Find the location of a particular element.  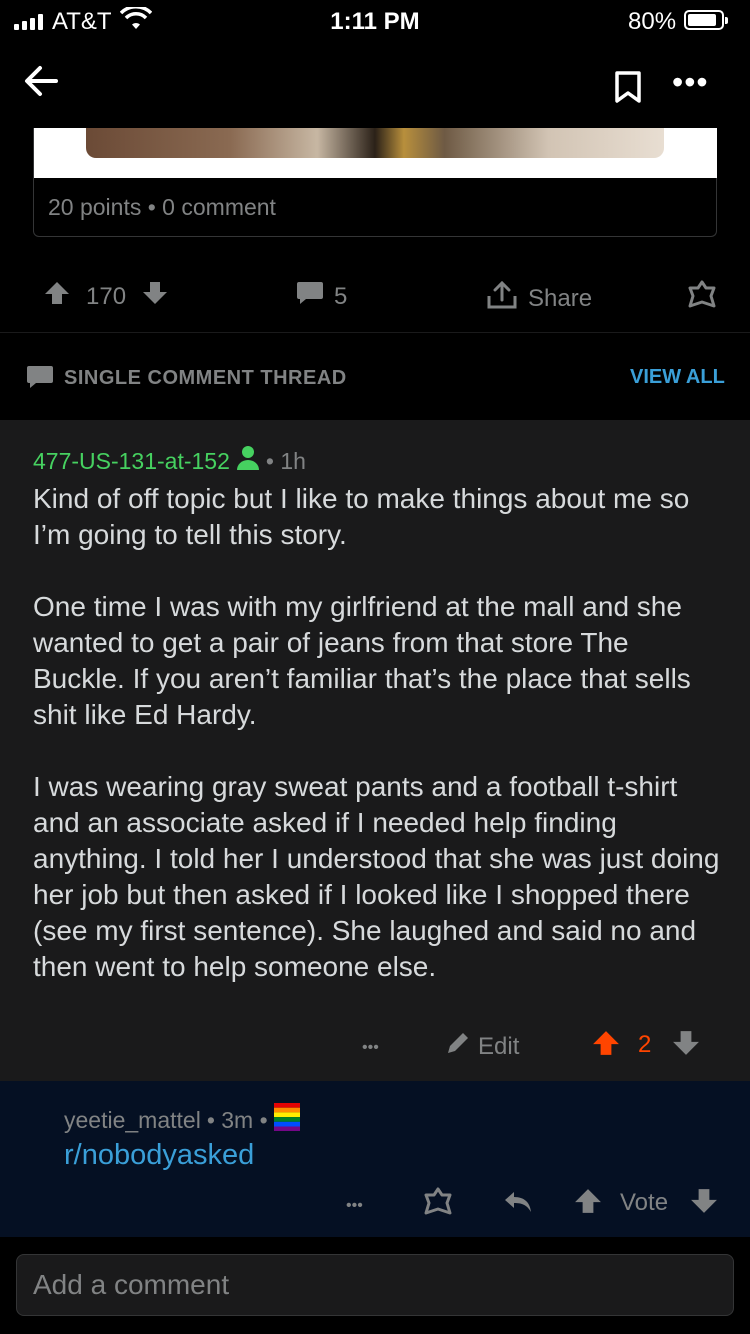

add-comment-input is located at coordinates (375, 1285).